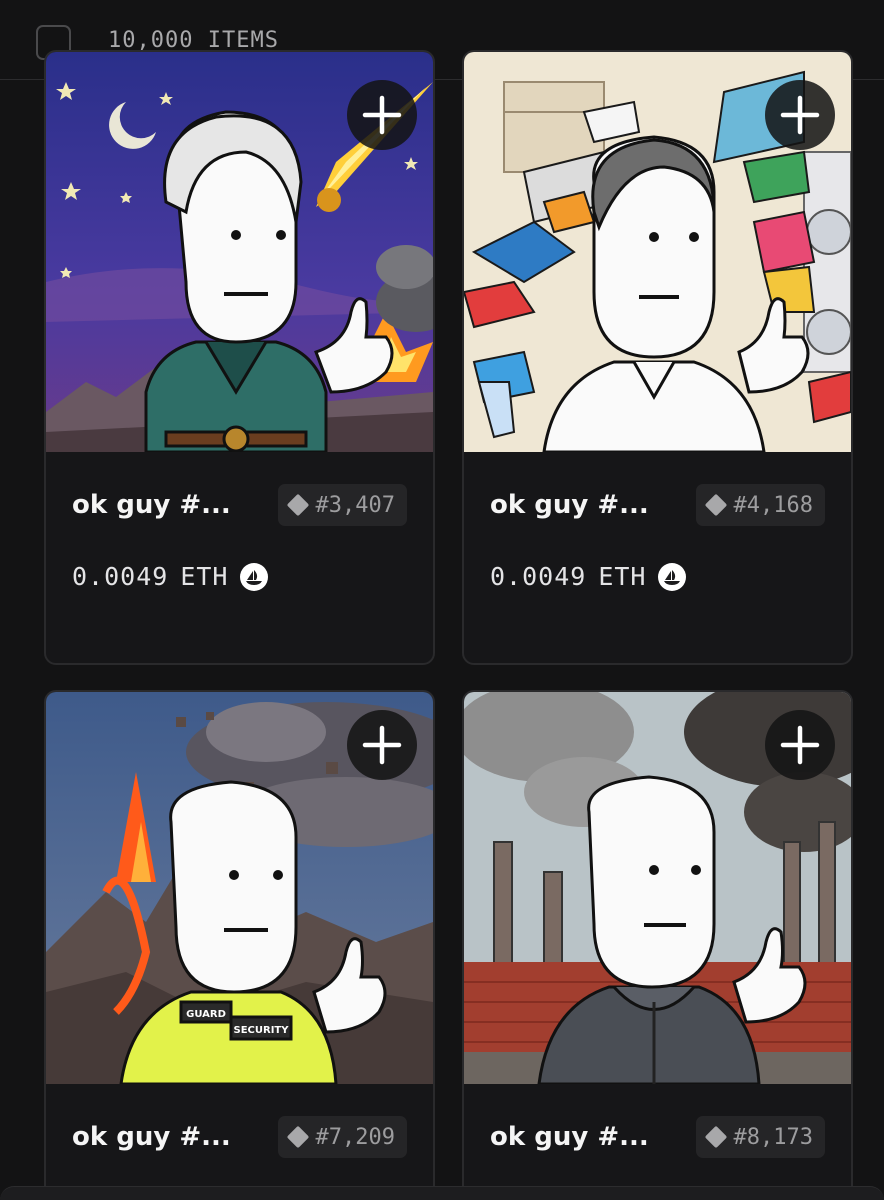 The image size is (884, 1200). I want to click on art-guard-label: GUARD, so click(206, 1014).